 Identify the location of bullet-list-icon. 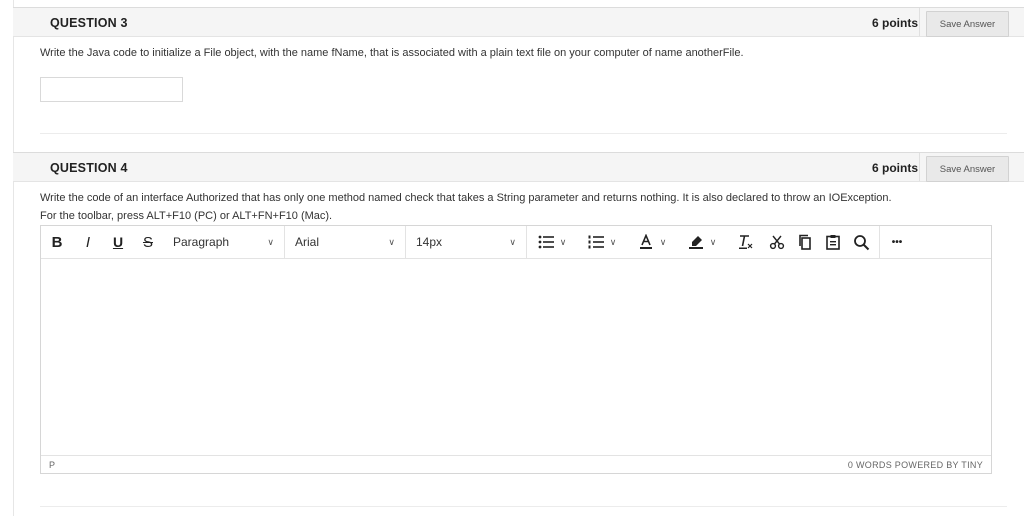
(546, 242).